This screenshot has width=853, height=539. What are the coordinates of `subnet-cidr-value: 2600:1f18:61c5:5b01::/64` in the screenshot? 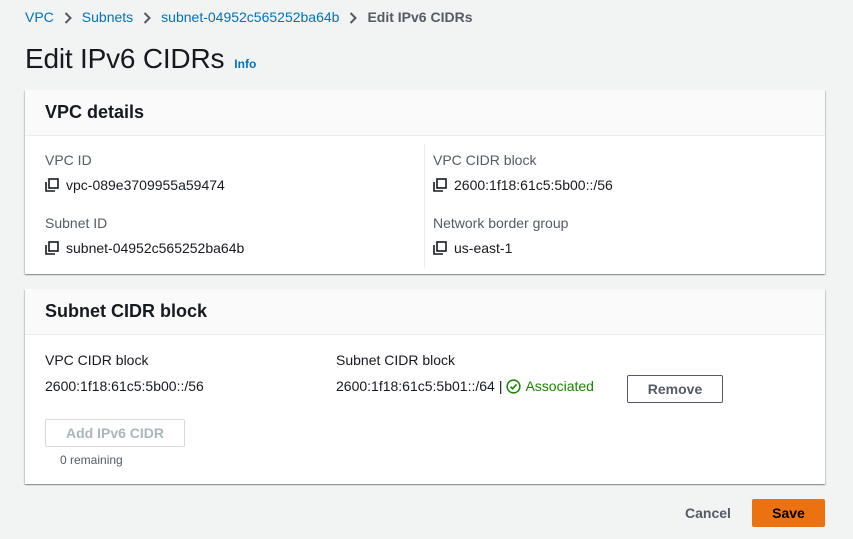 It's located at (415, 386).